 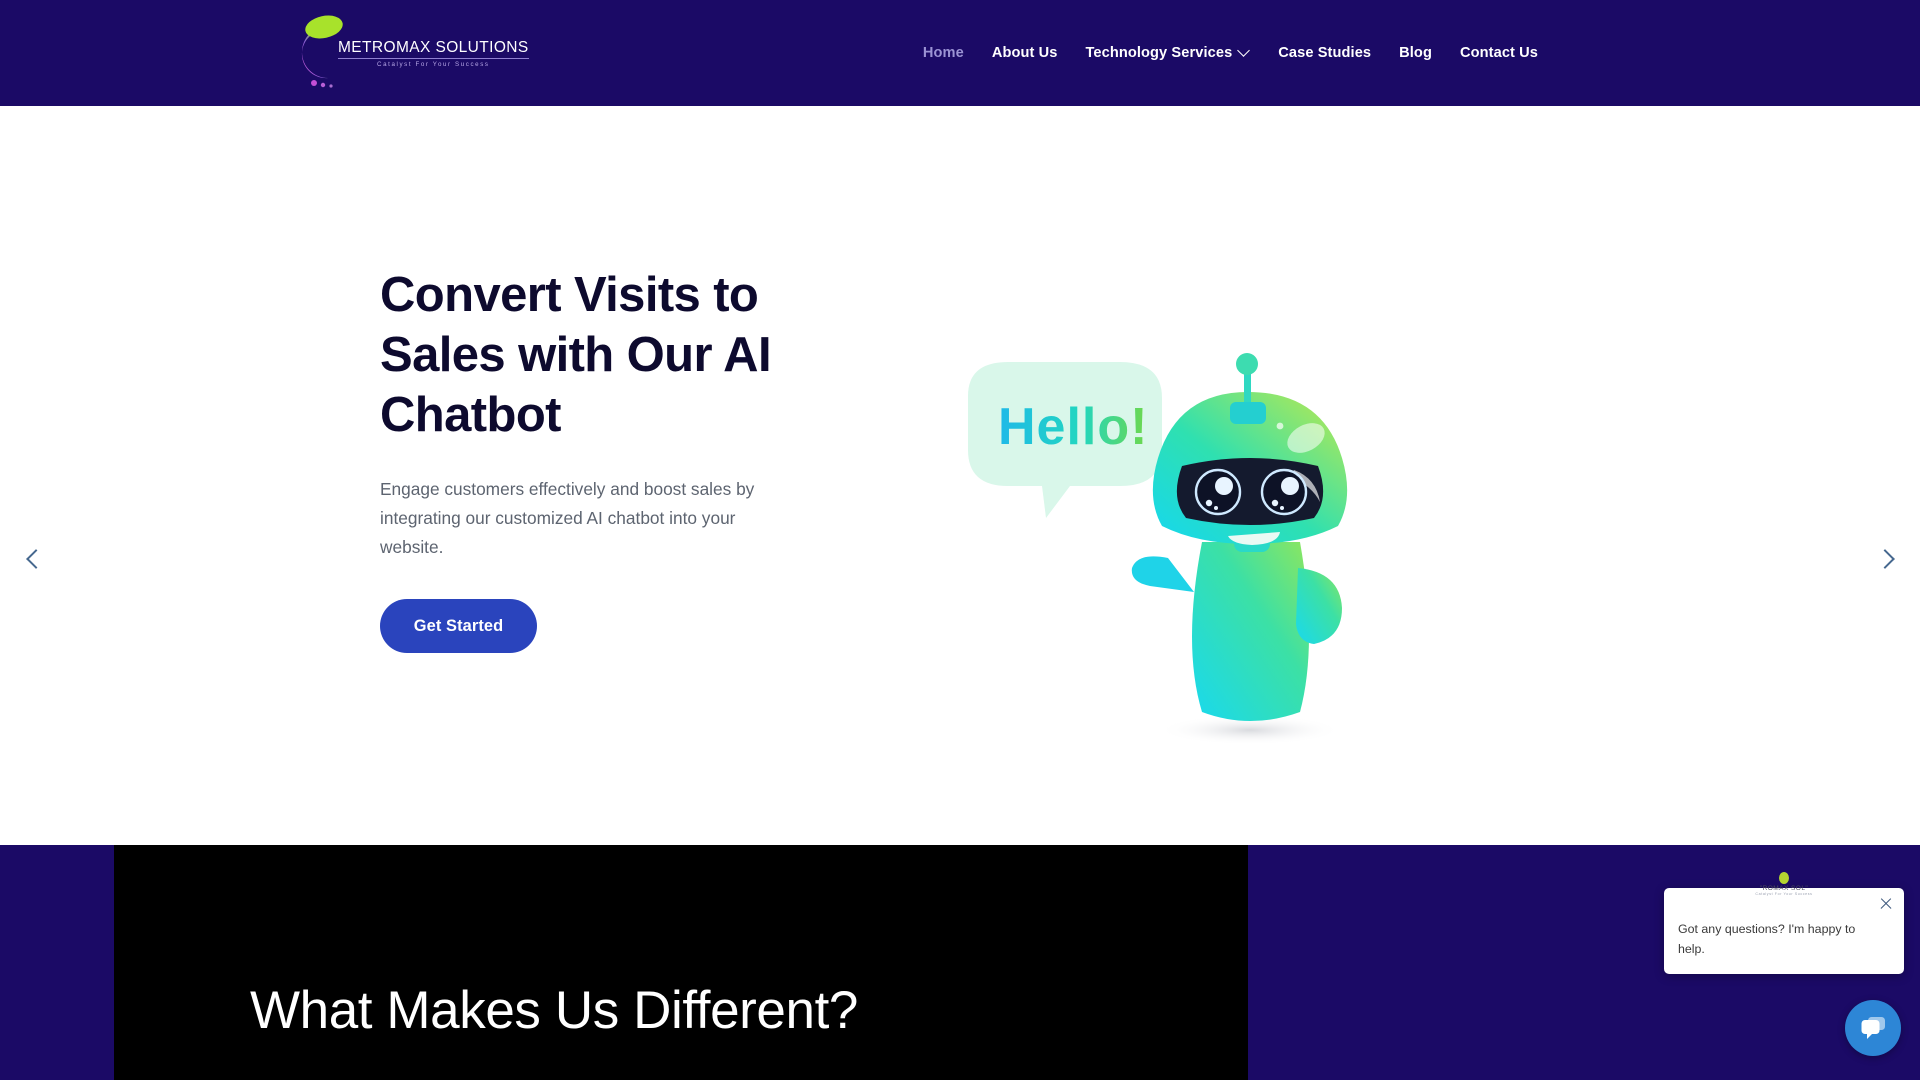 I want to click on speech-bubble-icon: Hello!, so click(x=1065, y=440).